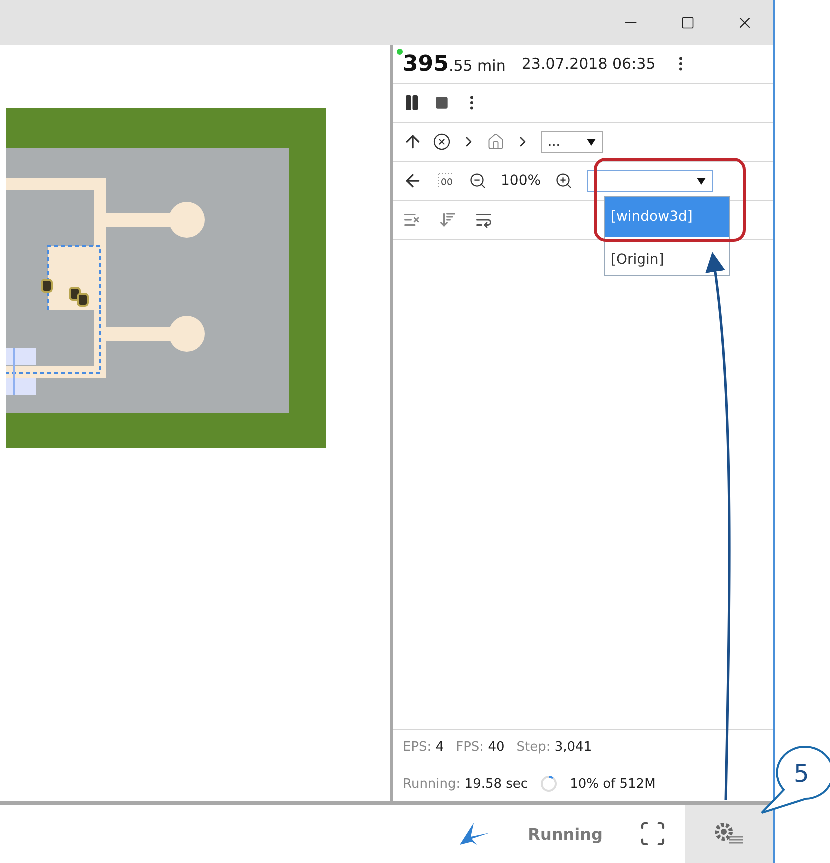 The height and width of the screenshot is (863, 830). What do you see at coordinates (475, 834) in the screenshot?
I see `logo-icon` at bounding box center [475, 834].